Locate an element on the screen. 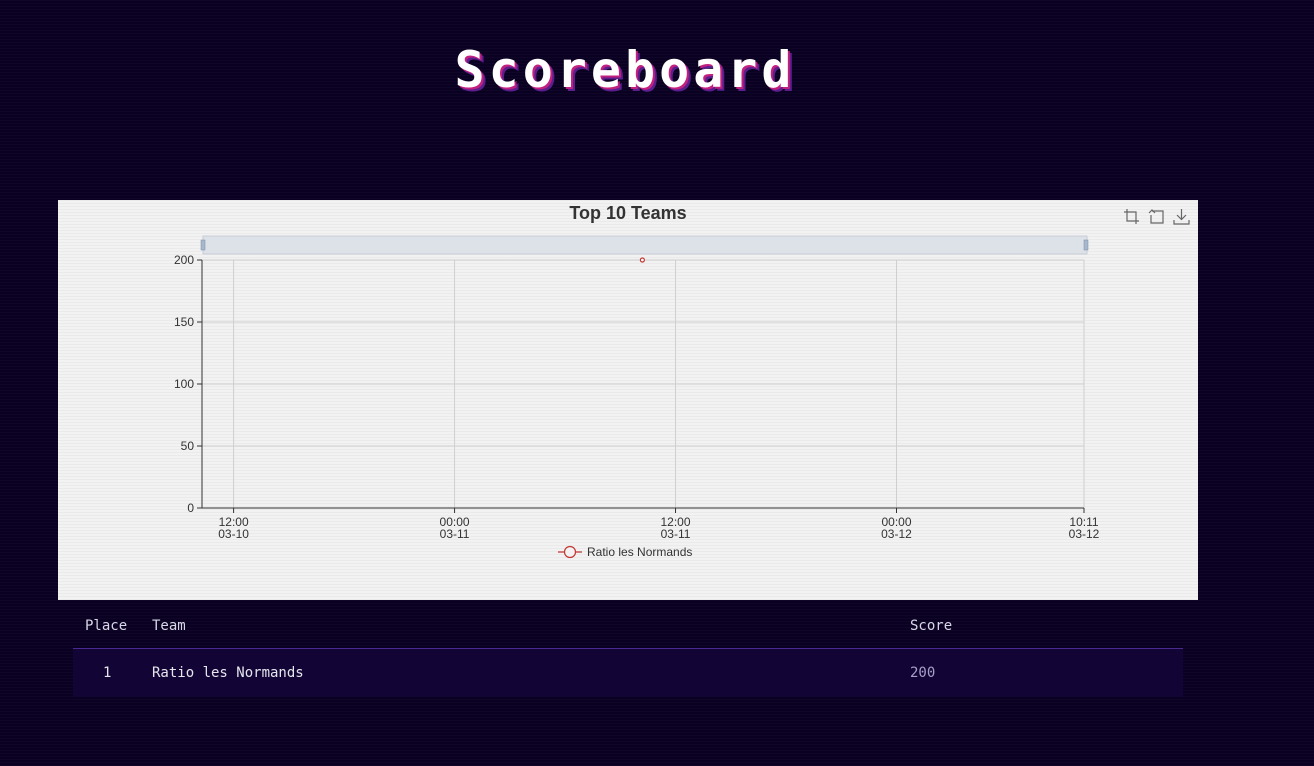 This screenshot has width=1314, height=766. y-tick-label: 200 is located at coordinates (184, 260).